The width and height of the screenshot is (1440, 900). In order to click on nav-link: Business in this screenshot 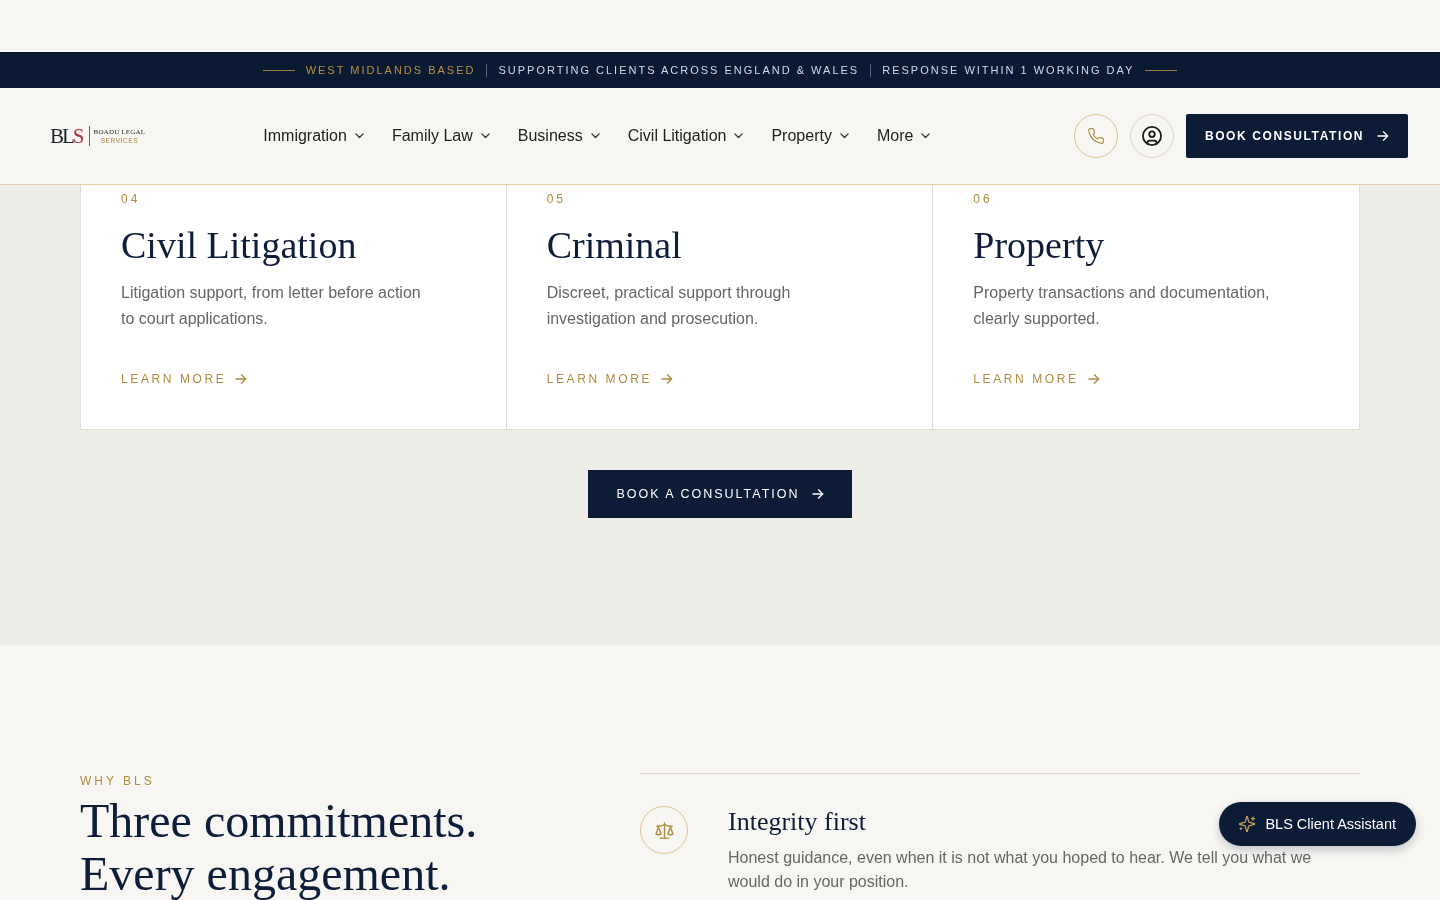, I will do `click(558, 136)`.